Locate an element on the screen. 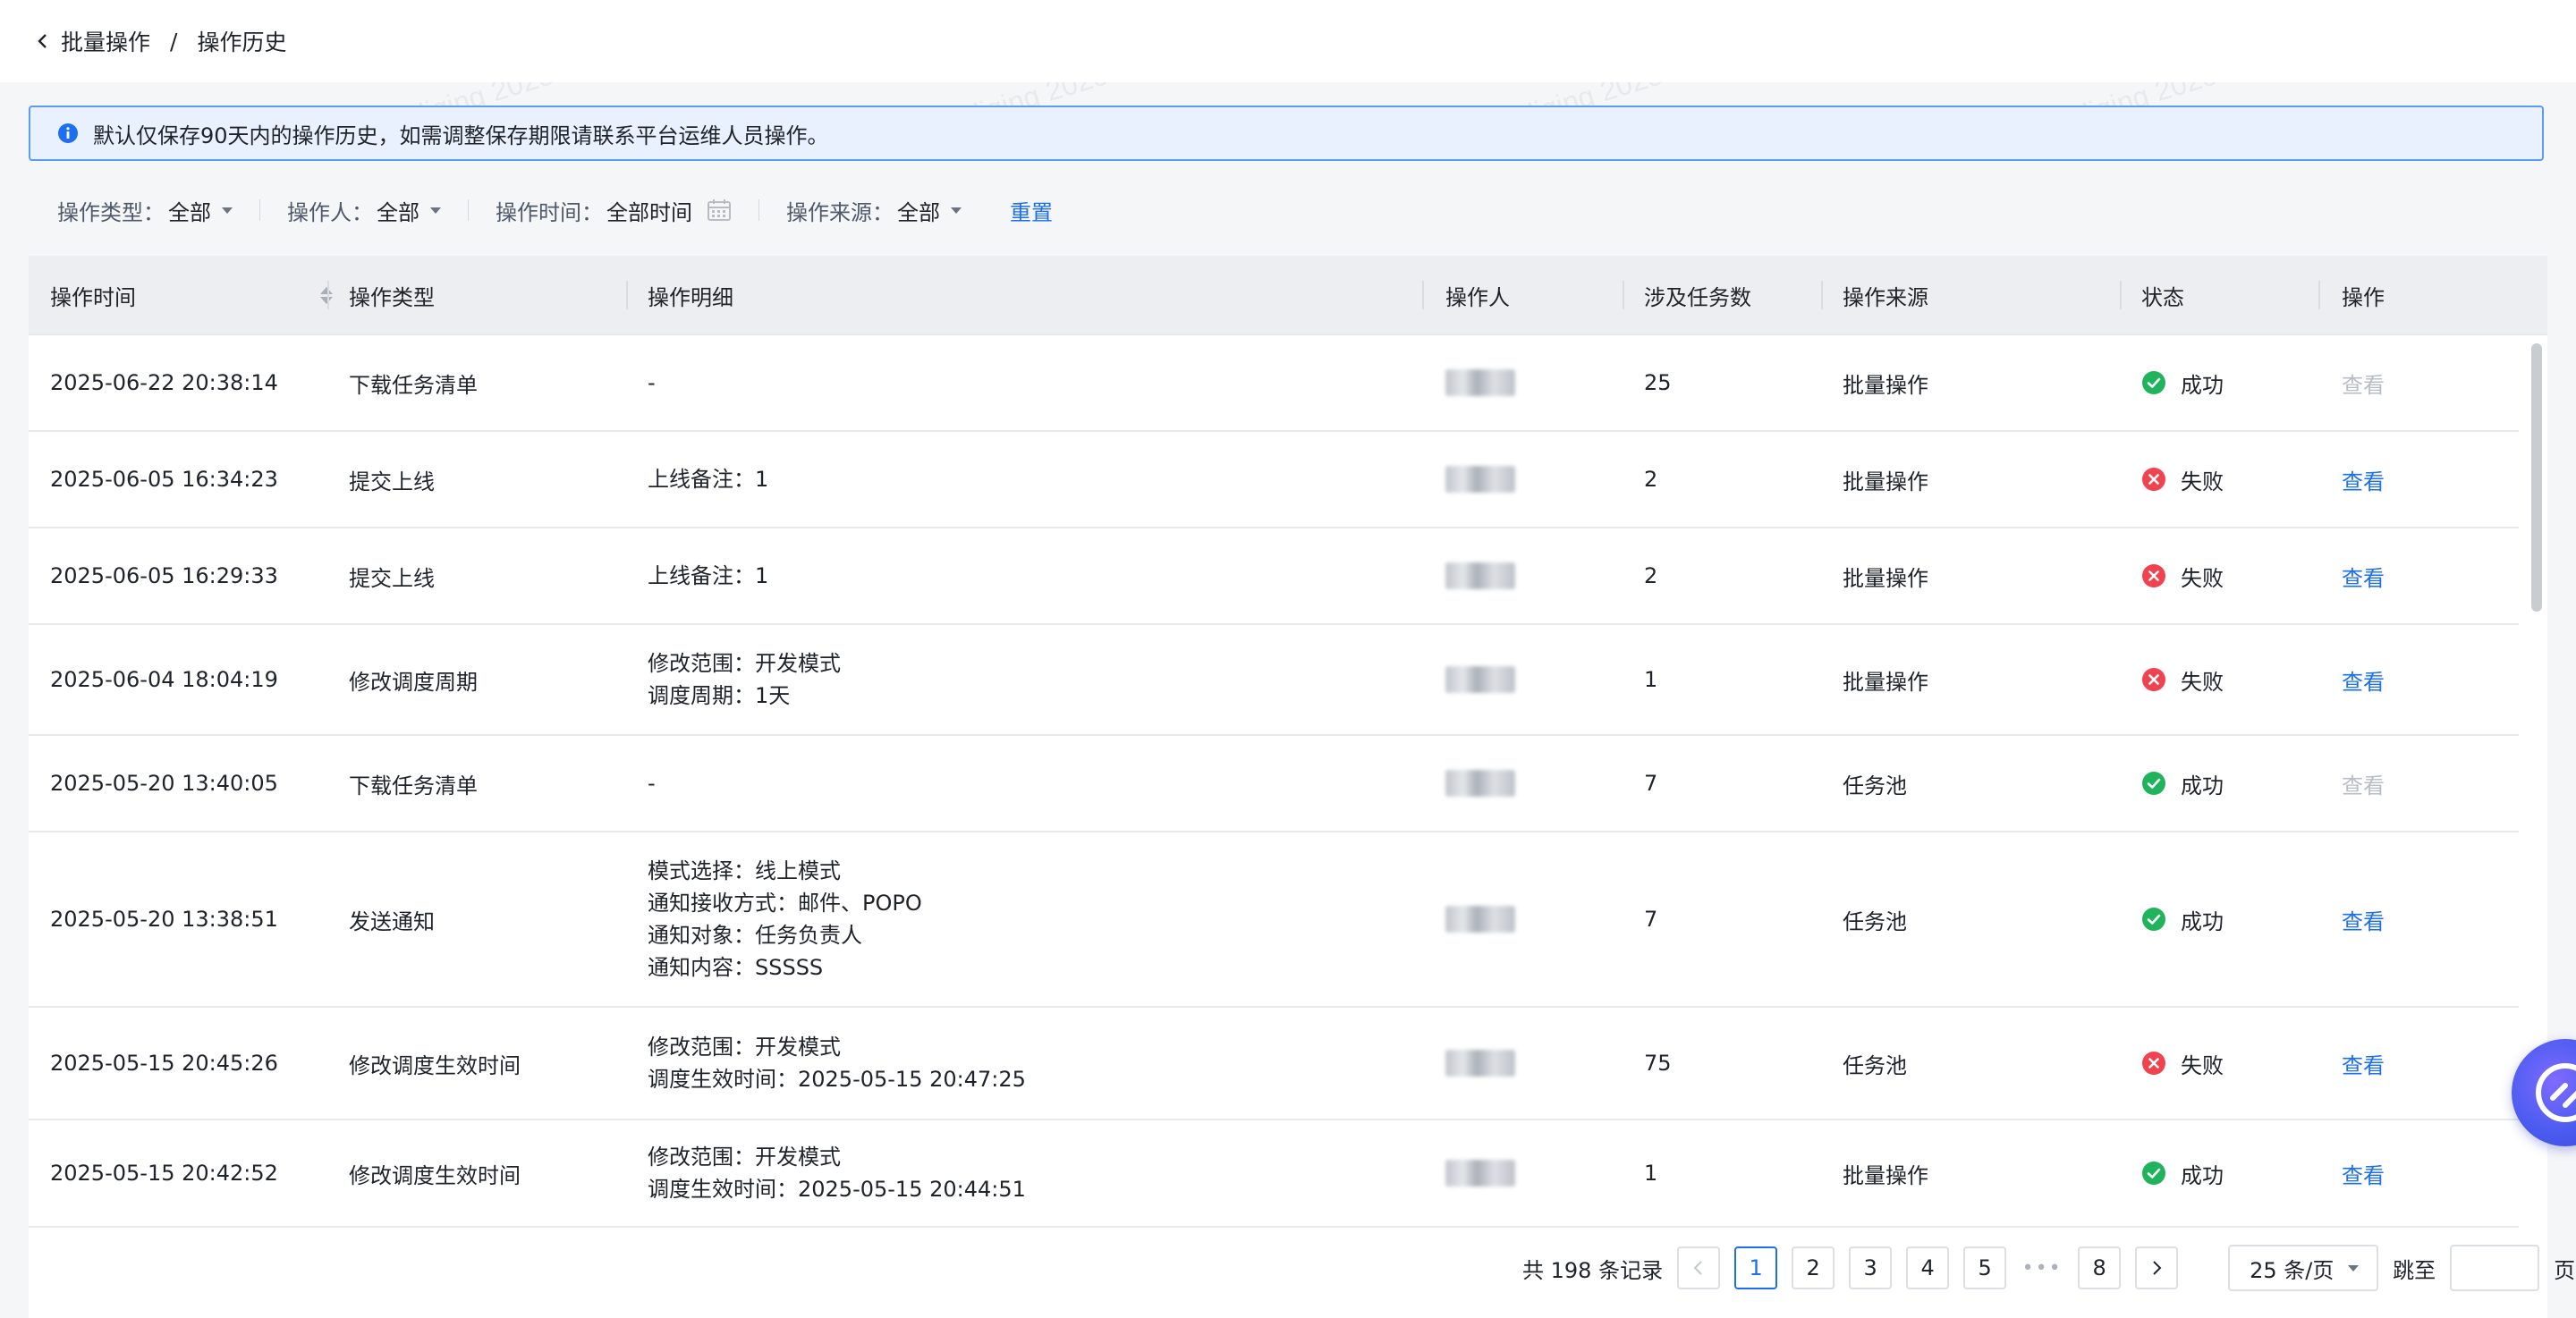 Image resolution: width=2576 pixels, height=1318 pixels. column-header-detail: 操作明细 is located at coordinates (690, 297).